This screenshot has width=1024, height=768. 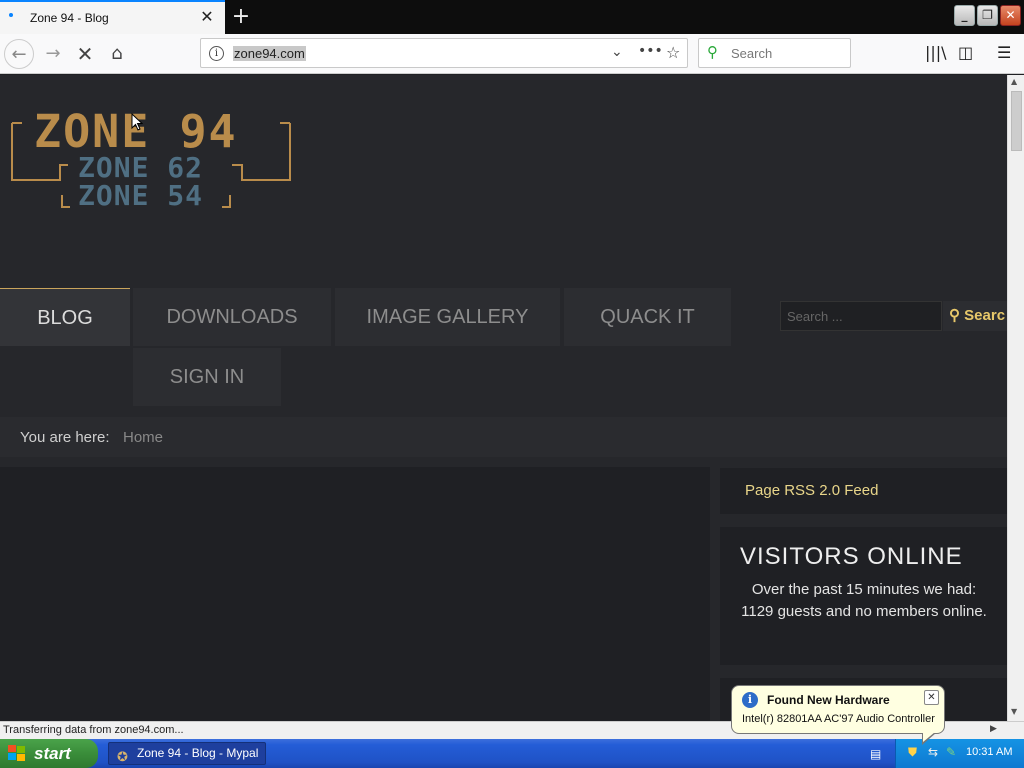 I want to click on new-tab-button: +, so click(x=241, y=17).